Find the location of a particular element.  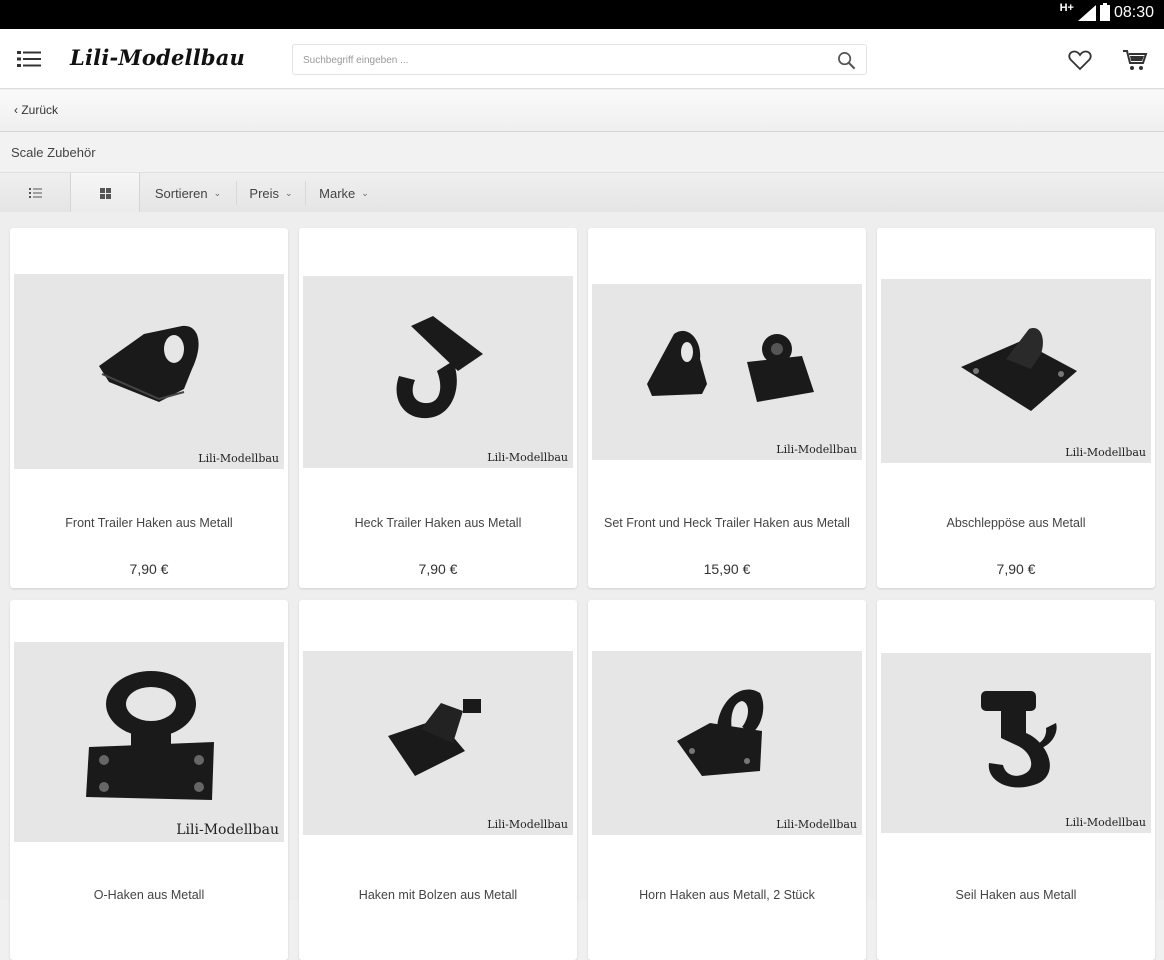

rope-hook-image is located at coordinates (1019, 739).